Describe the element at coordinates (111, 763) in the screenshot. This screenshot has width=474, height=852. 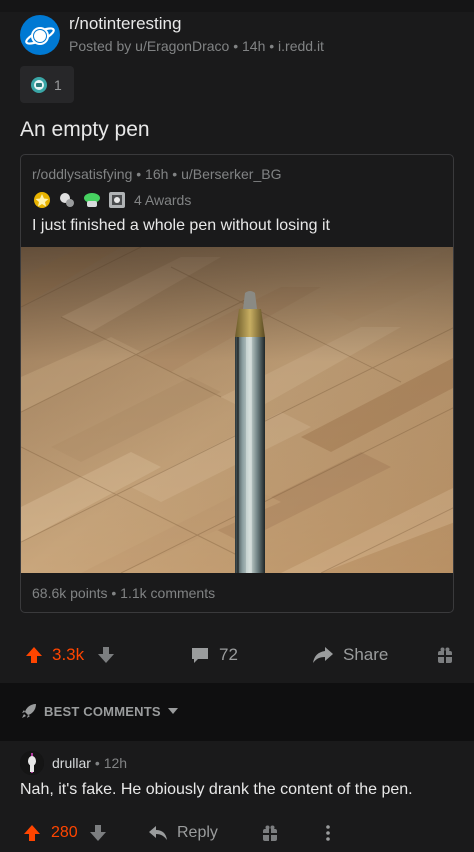
I see `comment-time: • 12h` at that location.